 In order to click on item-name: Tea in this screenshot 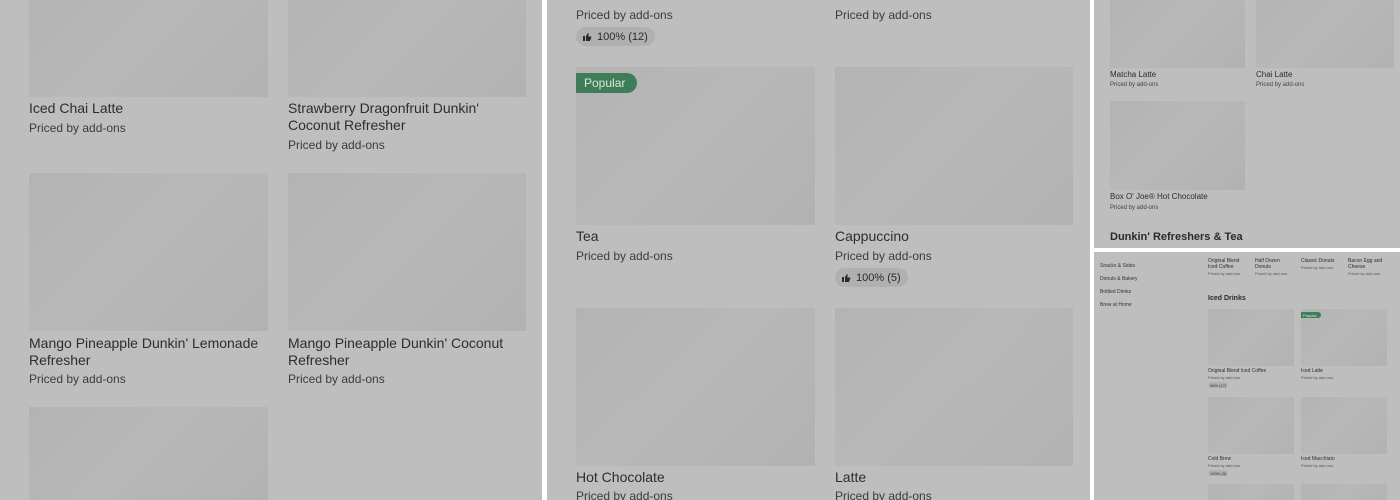, I will do `click(587, 236)`.